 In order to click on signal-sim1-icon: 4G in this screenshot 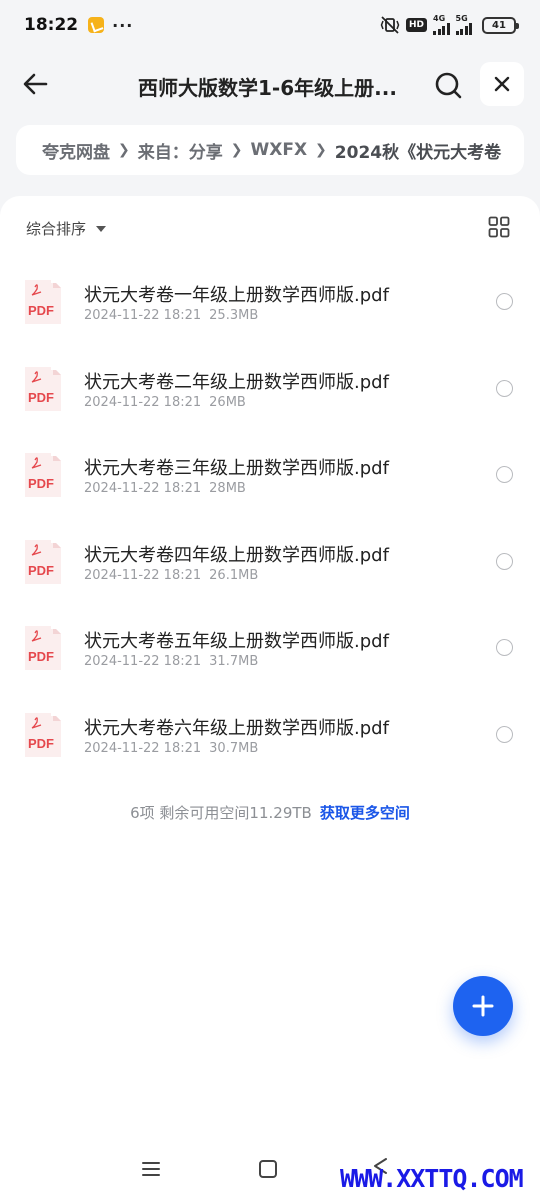, I will do `click(441, 25)`.